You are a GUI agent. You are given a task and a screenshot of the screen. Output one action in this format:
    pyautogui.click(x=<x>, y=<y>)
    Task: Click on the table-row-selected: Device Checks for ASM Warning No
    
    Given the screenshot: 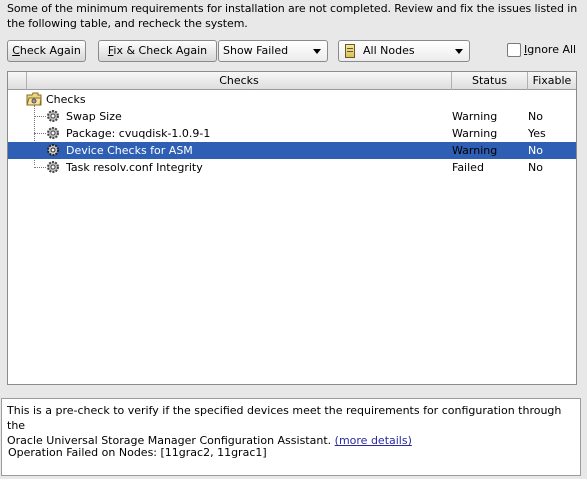 What is the action you would take?
    pyautogui.click(x=292, y=150)
    